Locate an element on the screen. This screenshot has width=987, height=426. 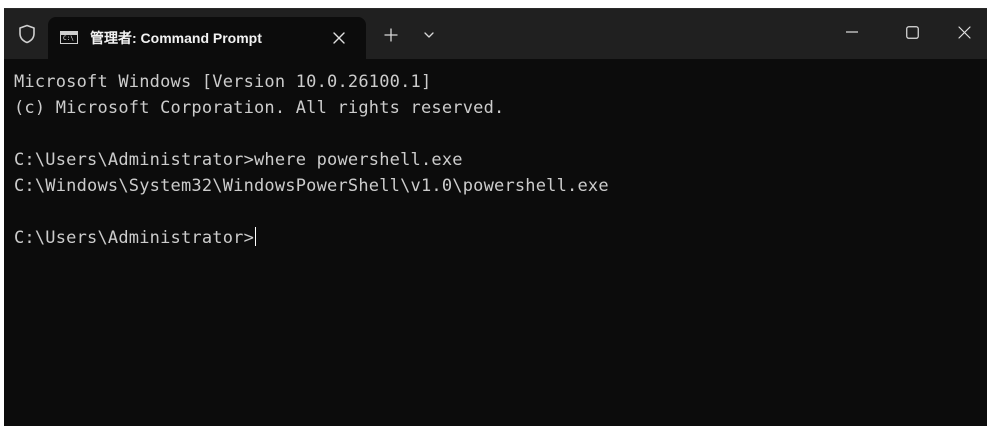
tab-command-prompt: C:\ 管理者: Command Prompt is located at coordinates (207, 38).